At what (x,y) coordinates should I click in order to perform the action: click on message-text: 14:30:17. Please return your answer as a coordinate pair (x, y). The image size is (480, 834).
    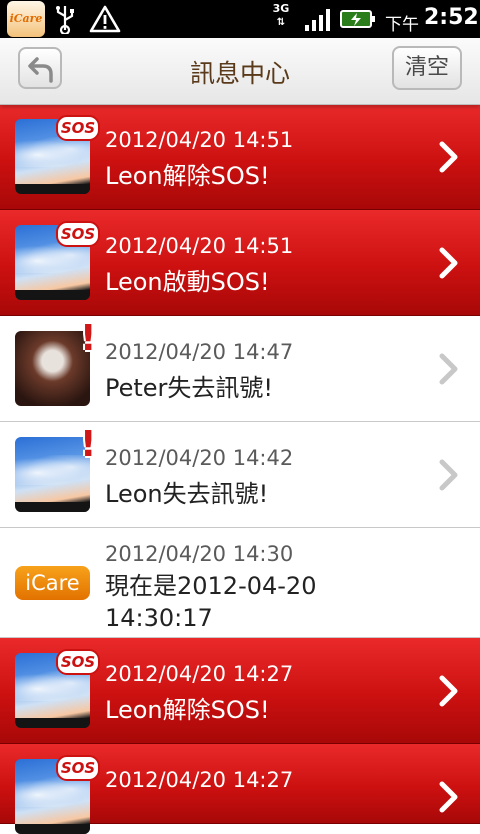
    Looking at the image, I should click on (159, 618).